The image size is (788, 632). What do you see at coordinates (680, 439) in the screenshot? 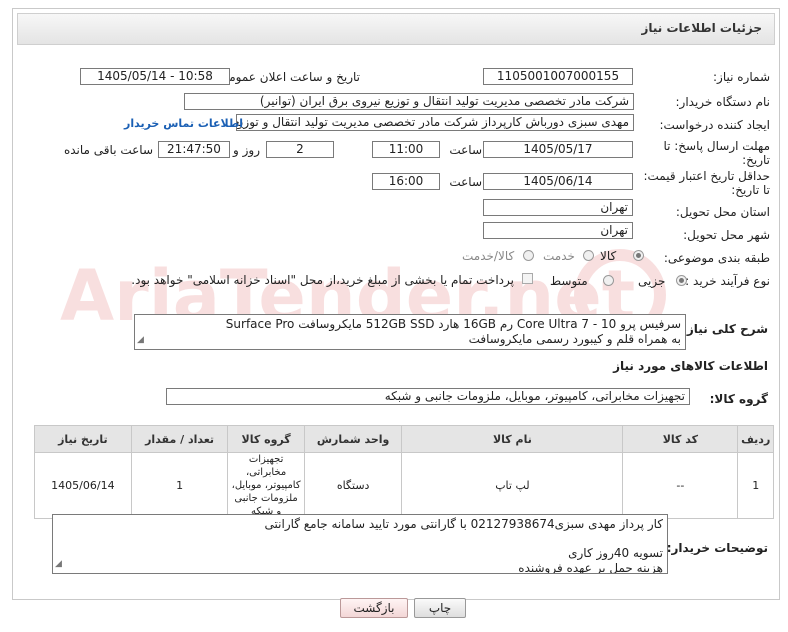
I see `col-code: کد کالا` at bounding box center [680, 439].